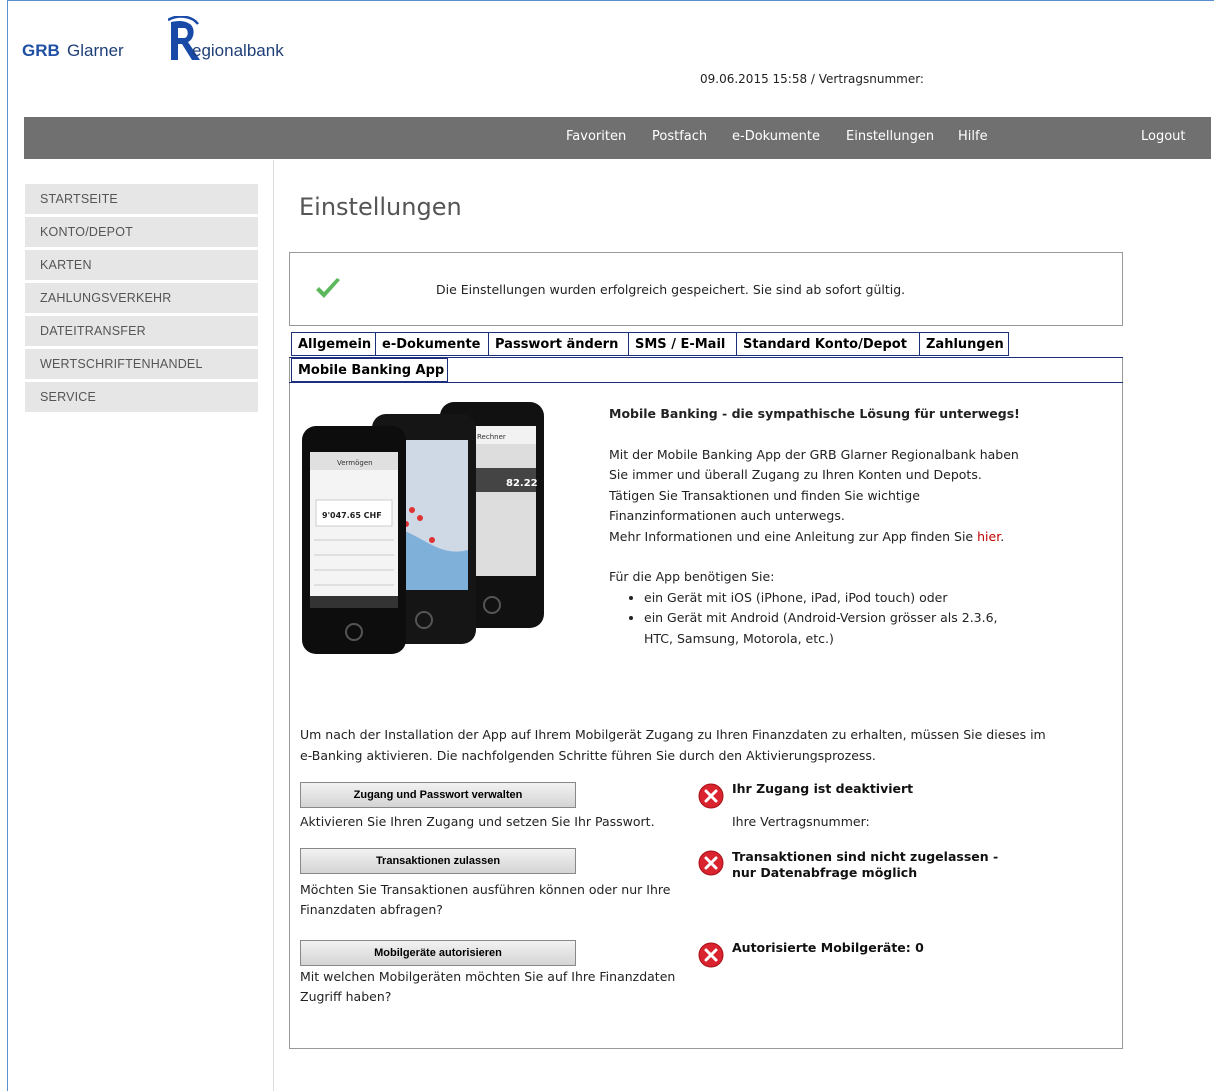 This screenshot has height=1091, width=1214. Describe the element at coordinates (141, 364) in the screenshot. I see `sidebar-item-wertschriftenhandel: WERTSCHRIFTENHANDEL` at that location.